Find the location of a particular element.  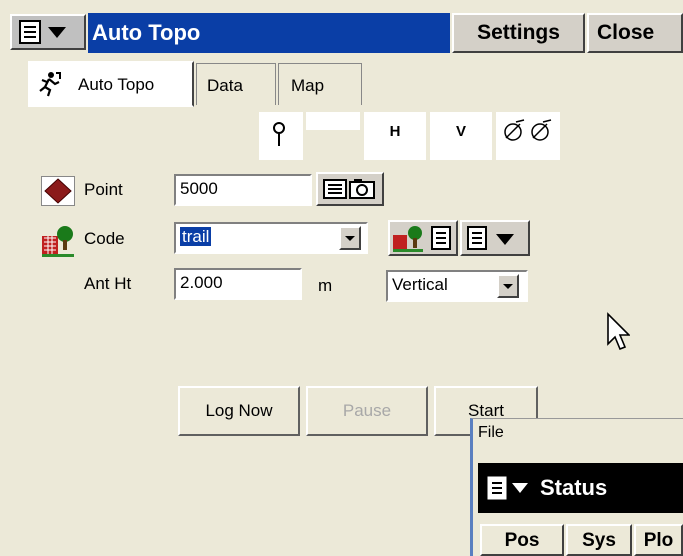

antenna-icon is located at coordinates (279, 134).